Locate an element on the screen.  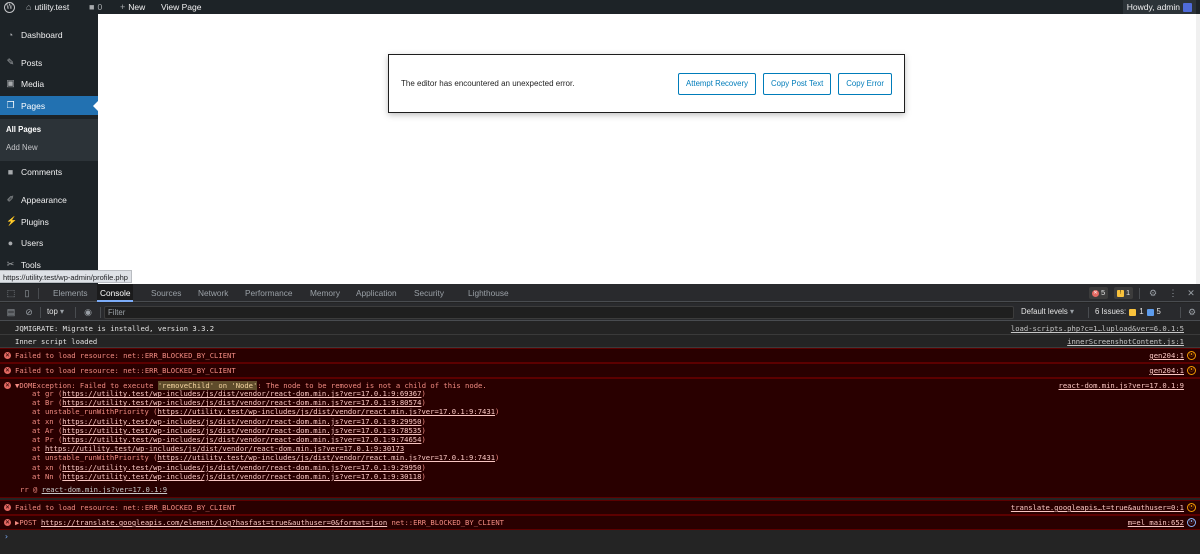
sidebar-item-appearance: ✐ Appearance is located at coordinates (49, 199).